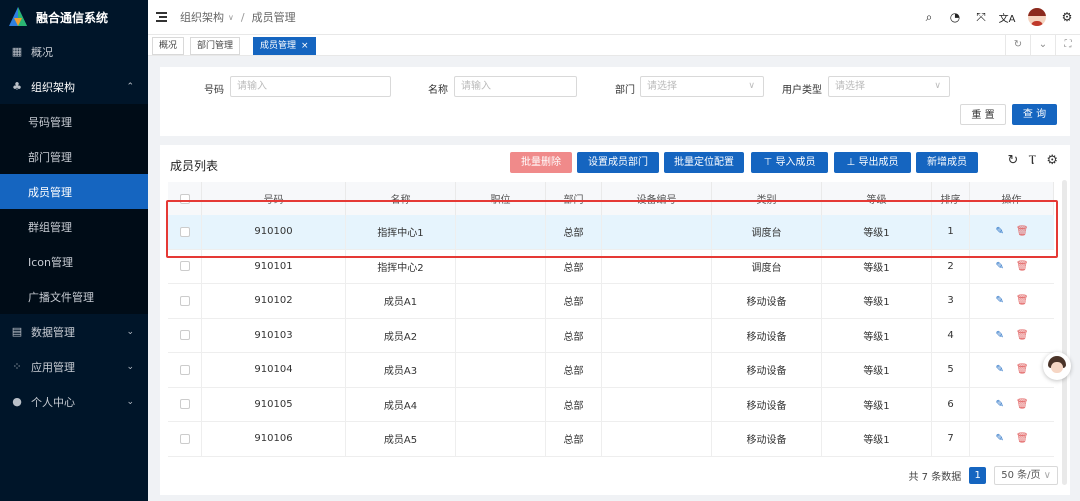  I want to click on sidebar-item-icon-mgmt: Icon管理, so click(74, 261).